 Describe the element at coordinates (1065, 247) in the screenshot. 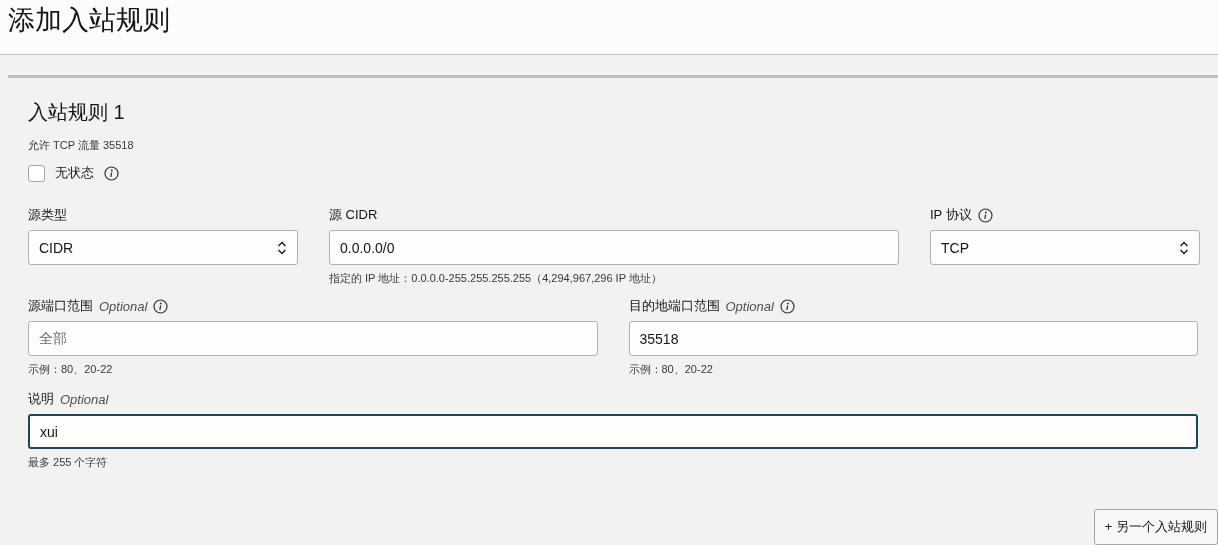

I see `select-field: TCP` at that location.